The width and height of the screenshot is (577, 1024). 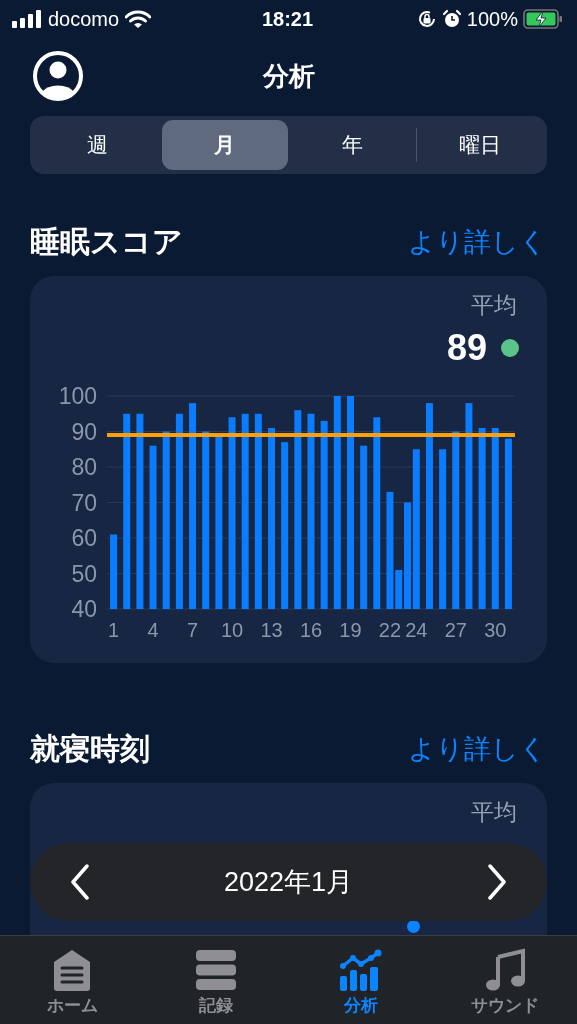 What do you see at coordinates (216, 970) in the screenshot?
I see `list-icon` at bounding box center [216, 970].